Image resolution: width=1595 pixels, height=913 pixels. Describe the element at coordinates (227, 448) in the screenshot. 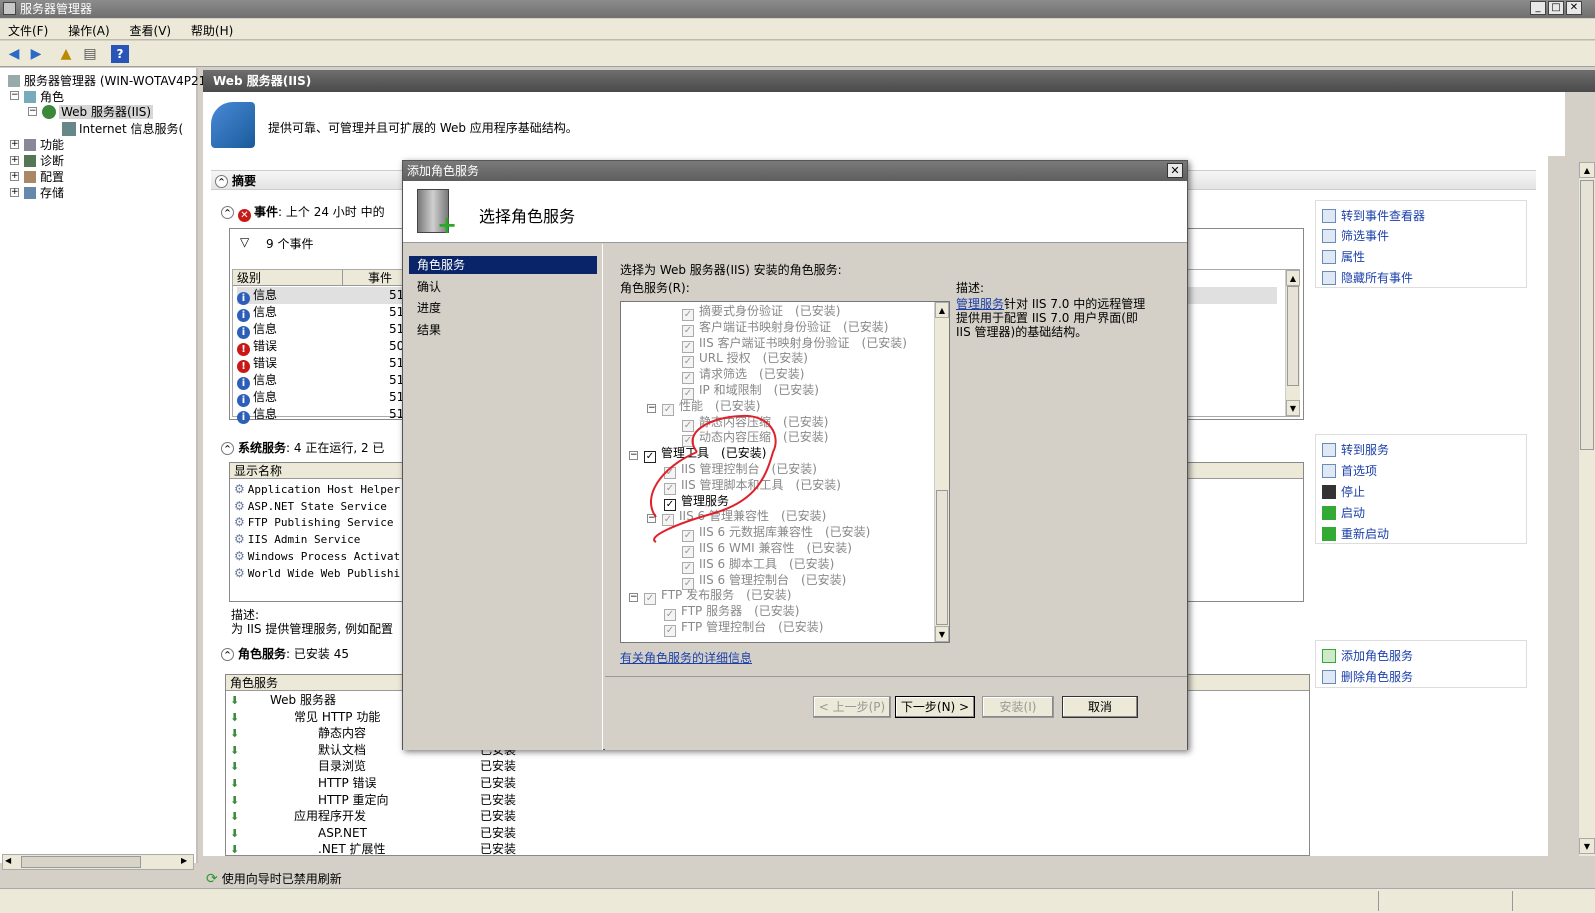

I see `collapse-services-icon: ^` at that location.